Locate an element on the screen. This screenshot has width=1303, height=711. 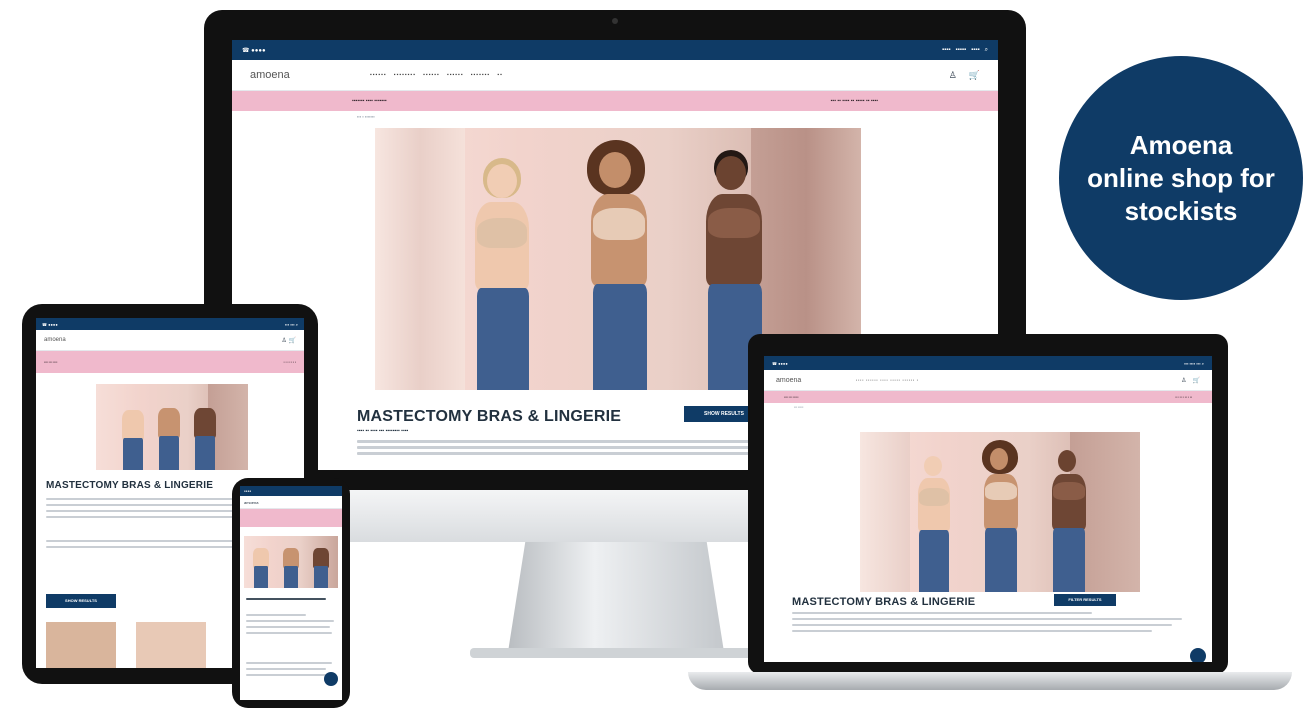
promo-bar is located at coordinates (291, 518).